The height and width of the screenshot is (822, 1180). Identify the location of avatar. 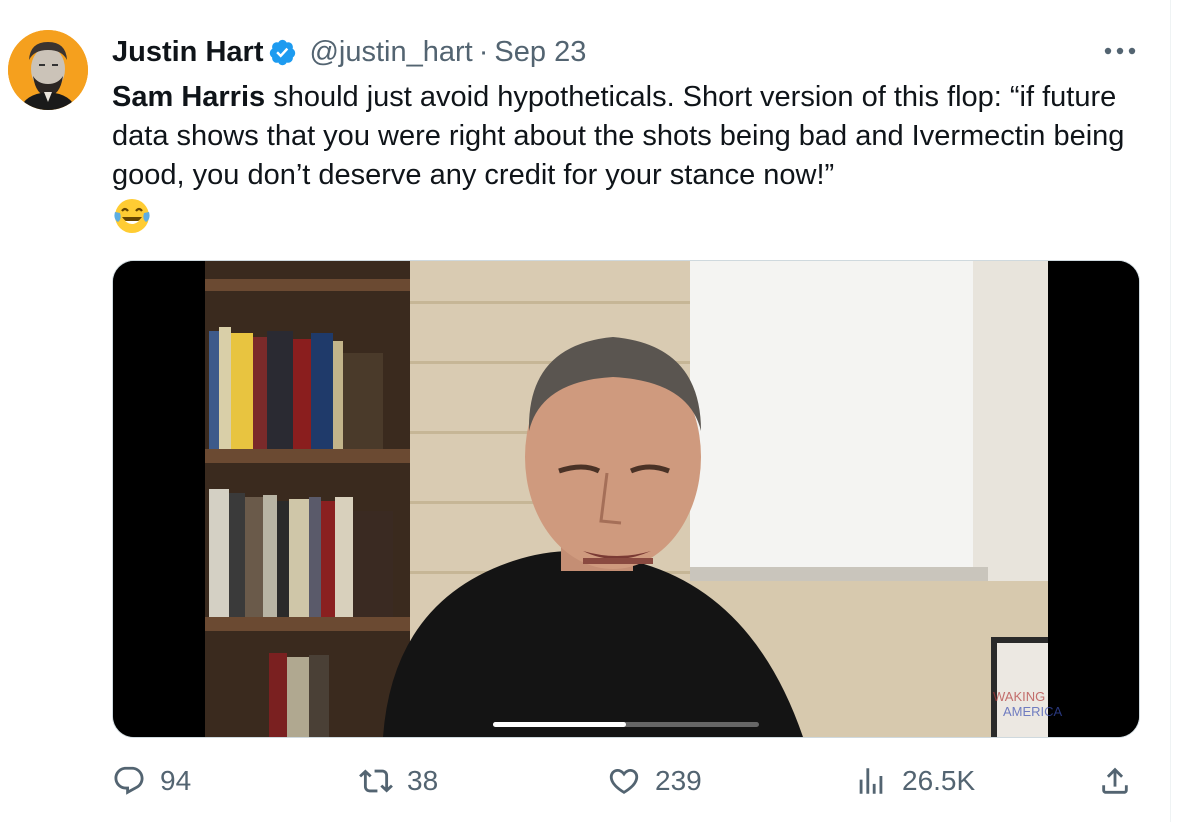
(48, 70).